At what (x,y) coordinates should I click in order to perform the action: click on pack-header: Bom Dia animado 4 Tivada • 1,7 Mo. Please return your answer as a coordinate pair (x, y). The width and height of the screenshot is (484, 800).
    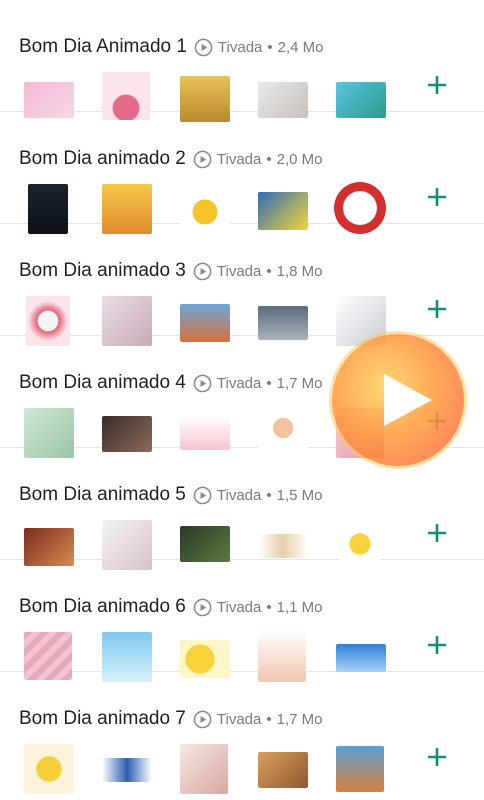
    Looking at the image, I should click on (170, 383).